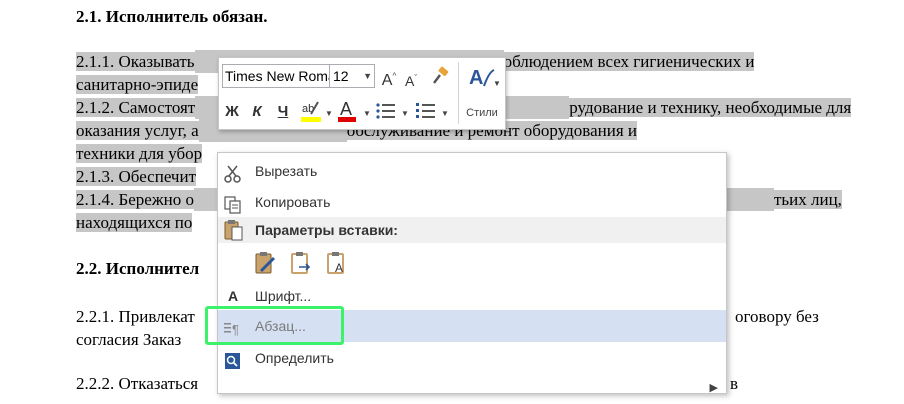  What do you see at coordinates (137, 383) in the screenshot?
I see `paragraph-2-2-2-line1: 2.2.2. Отказаться` at bounding box center [137, 383].